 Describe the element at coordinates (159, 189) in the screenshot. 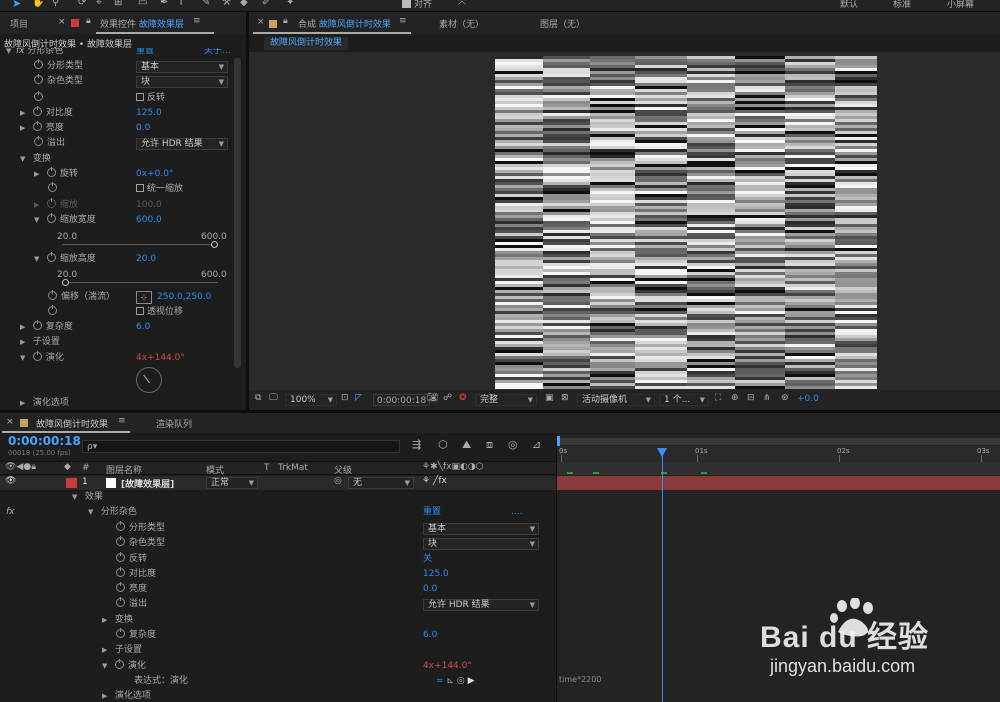

I see `uniform-scale-checkbox-row: 统一缩放` at that location.